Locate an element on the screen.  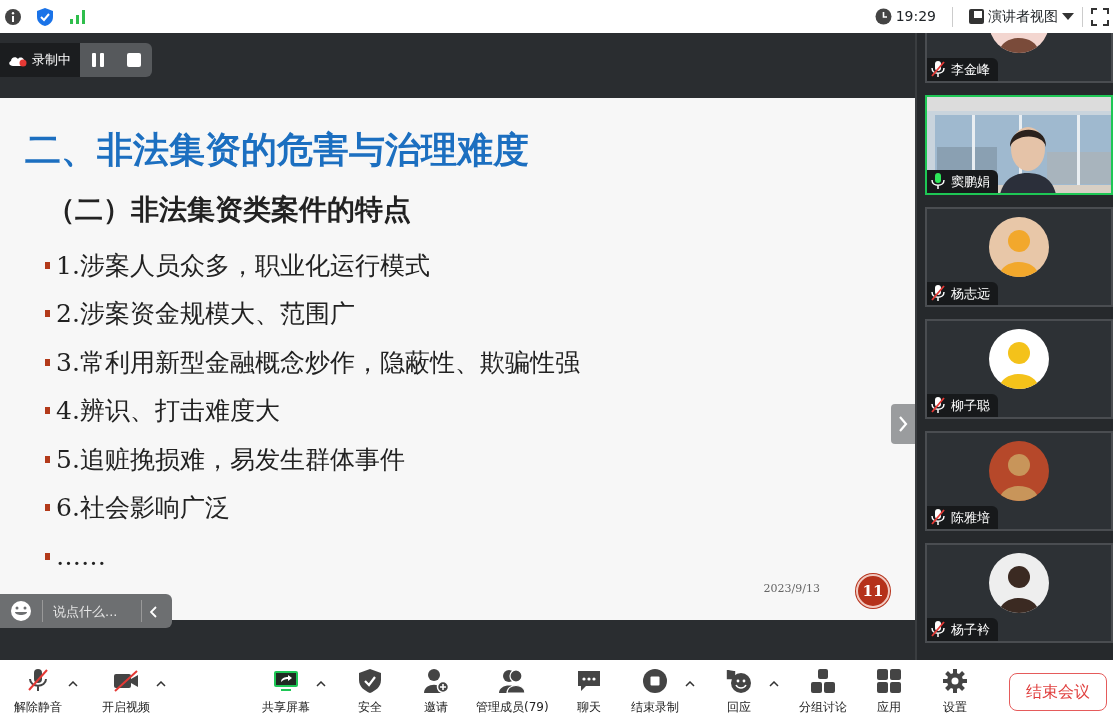
next-slide-button is located at coordinates (903, 424).